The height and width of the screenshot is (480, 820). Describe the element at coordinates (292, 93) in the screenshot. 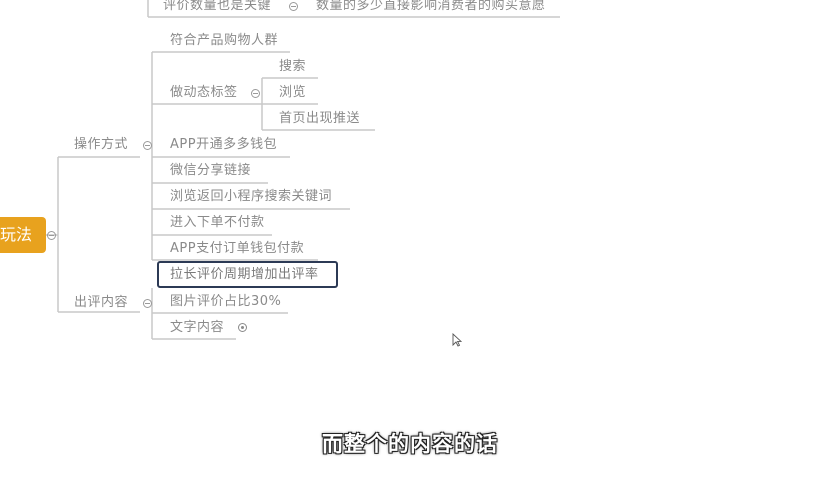

I see `node-browse: 浏览` at that location.